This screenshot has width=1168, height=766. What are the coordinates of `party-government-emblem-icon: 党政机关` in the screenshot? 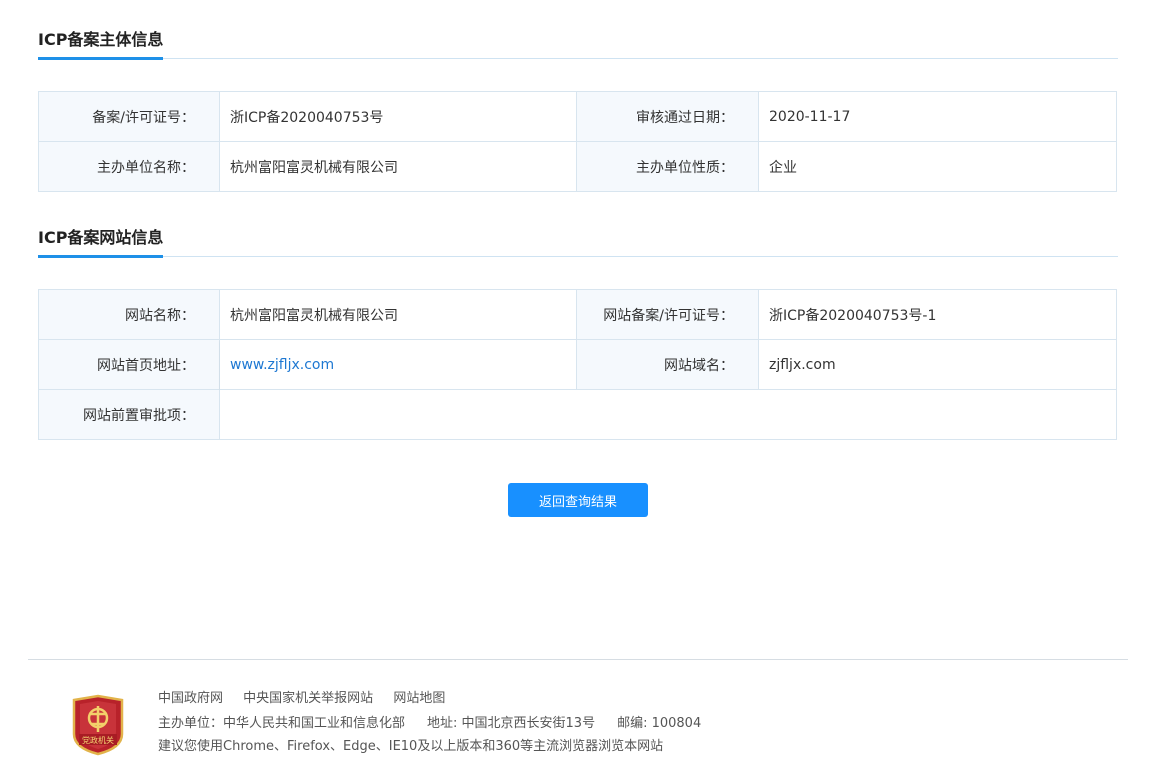 It's located at (98, 725).